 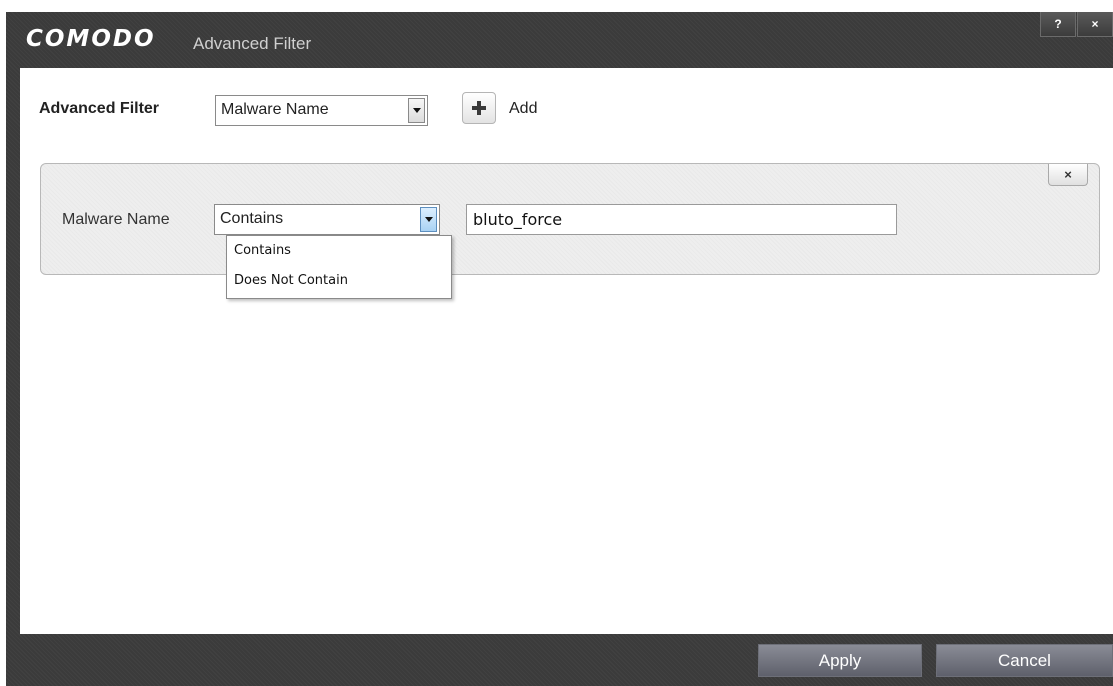 I want to click on filter-type-select: Malware Name, so click(x=321, y=110).